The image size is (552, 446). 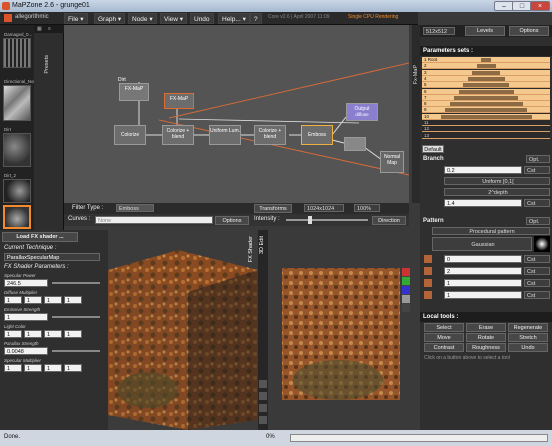 What do you see at coordinates (343, 330) in the screenshot?
I see `2d-texture-view` at bounding box center [343, 330].